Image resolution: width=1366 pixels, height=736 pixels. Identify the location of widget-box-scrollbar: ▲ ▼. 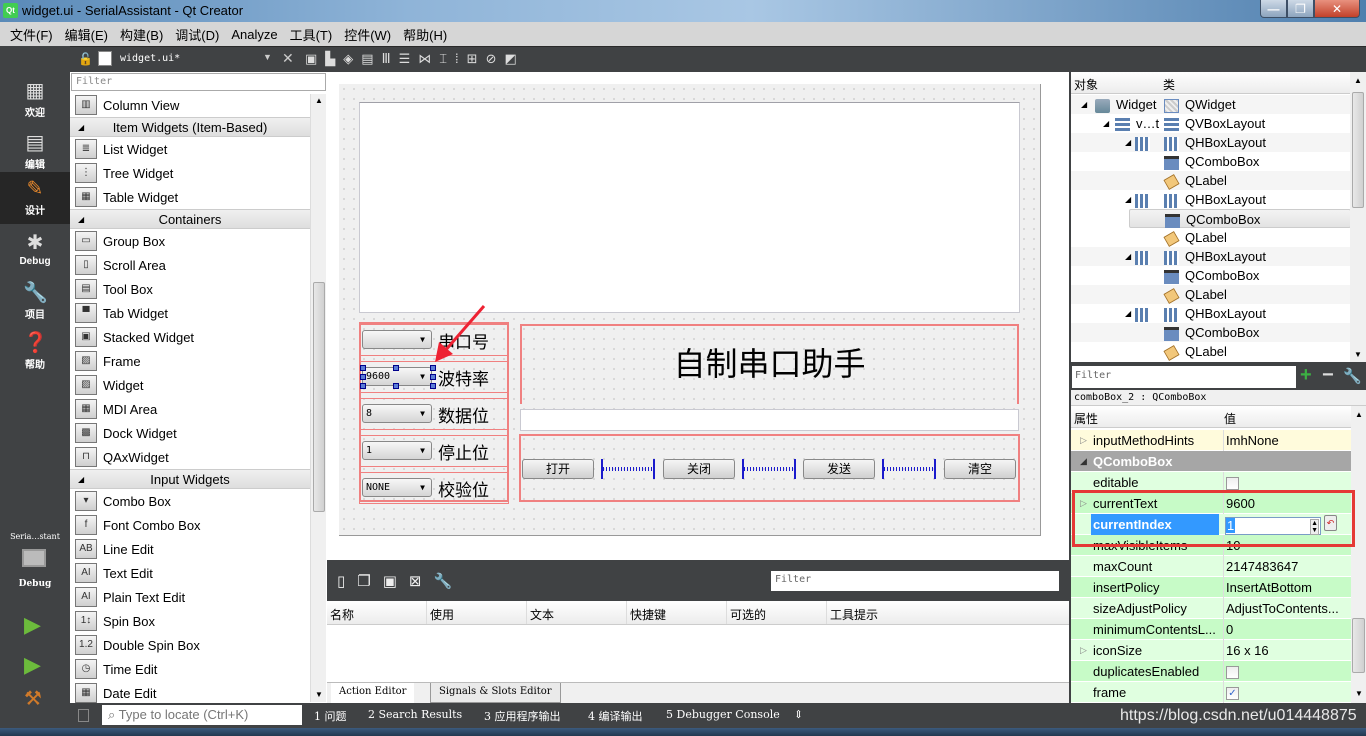
(318, 398).